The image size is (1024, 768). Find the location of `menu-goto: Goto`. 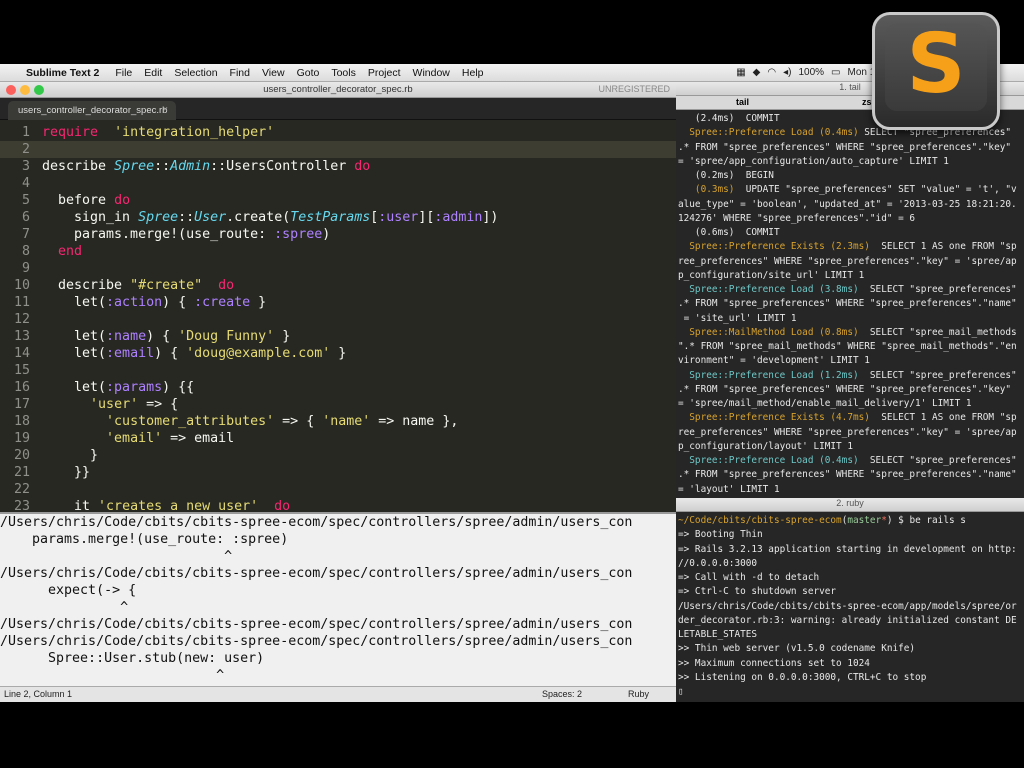

menu-goto: Goto is located at coordinates (308, 73).